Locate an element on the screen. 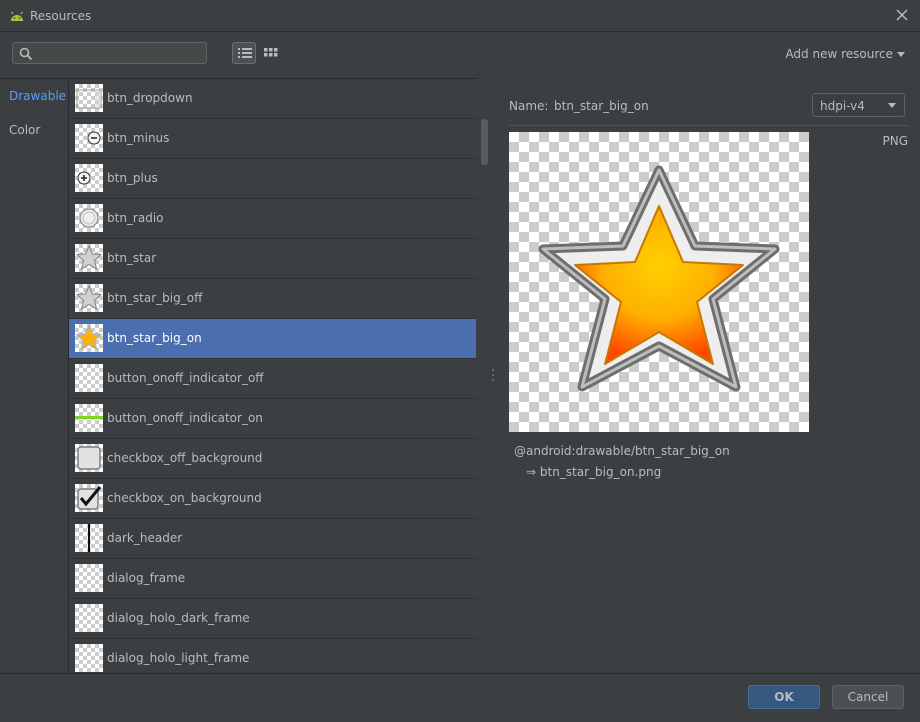 The height and width of the screenshot is (722, 920). density-select: hdpi-v4 is located at coordinates (858, 105).